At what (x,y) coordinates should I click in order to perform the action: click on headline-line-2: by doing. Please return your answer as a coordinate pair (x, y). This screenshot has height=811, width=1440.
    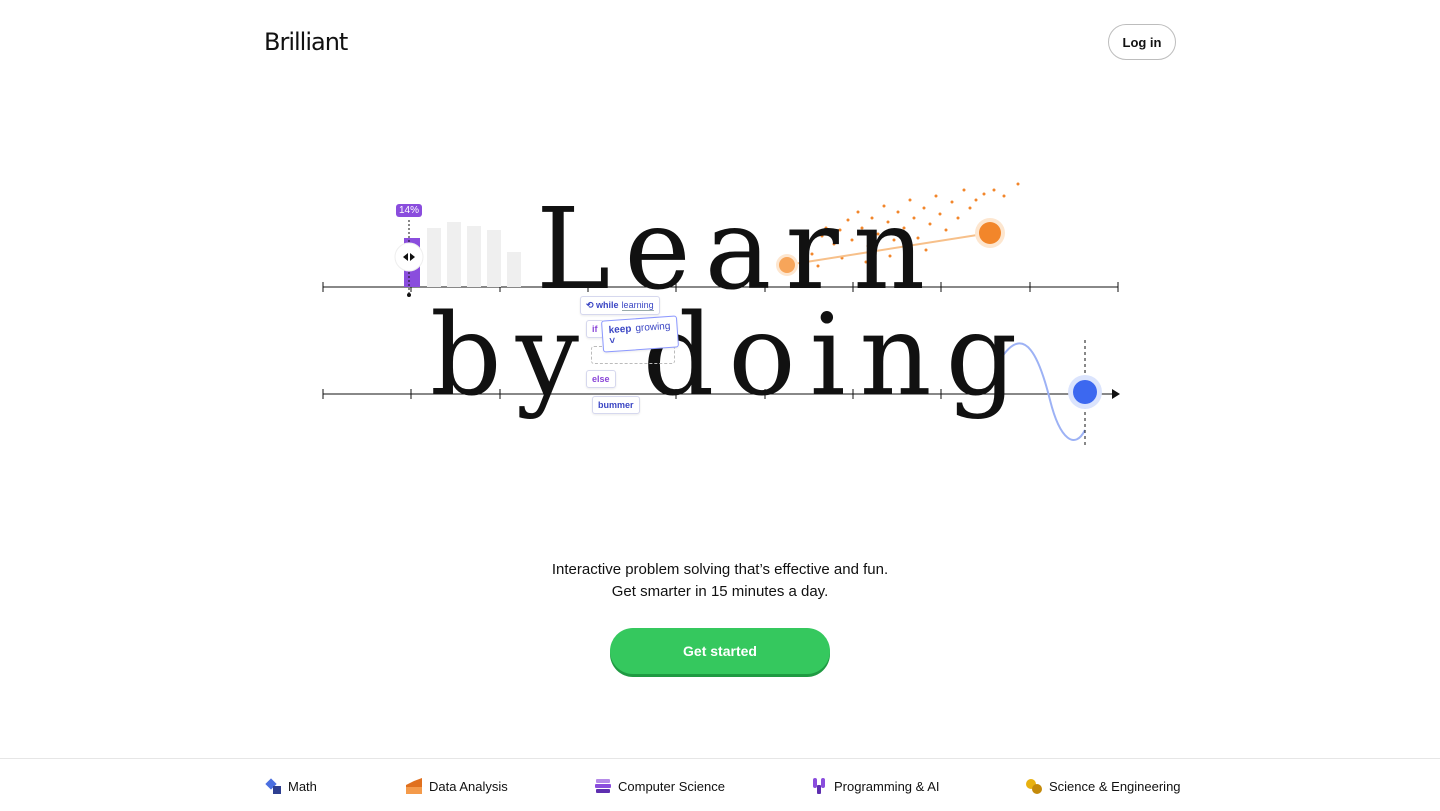
    Looking at the image, I should click on (731, 356).